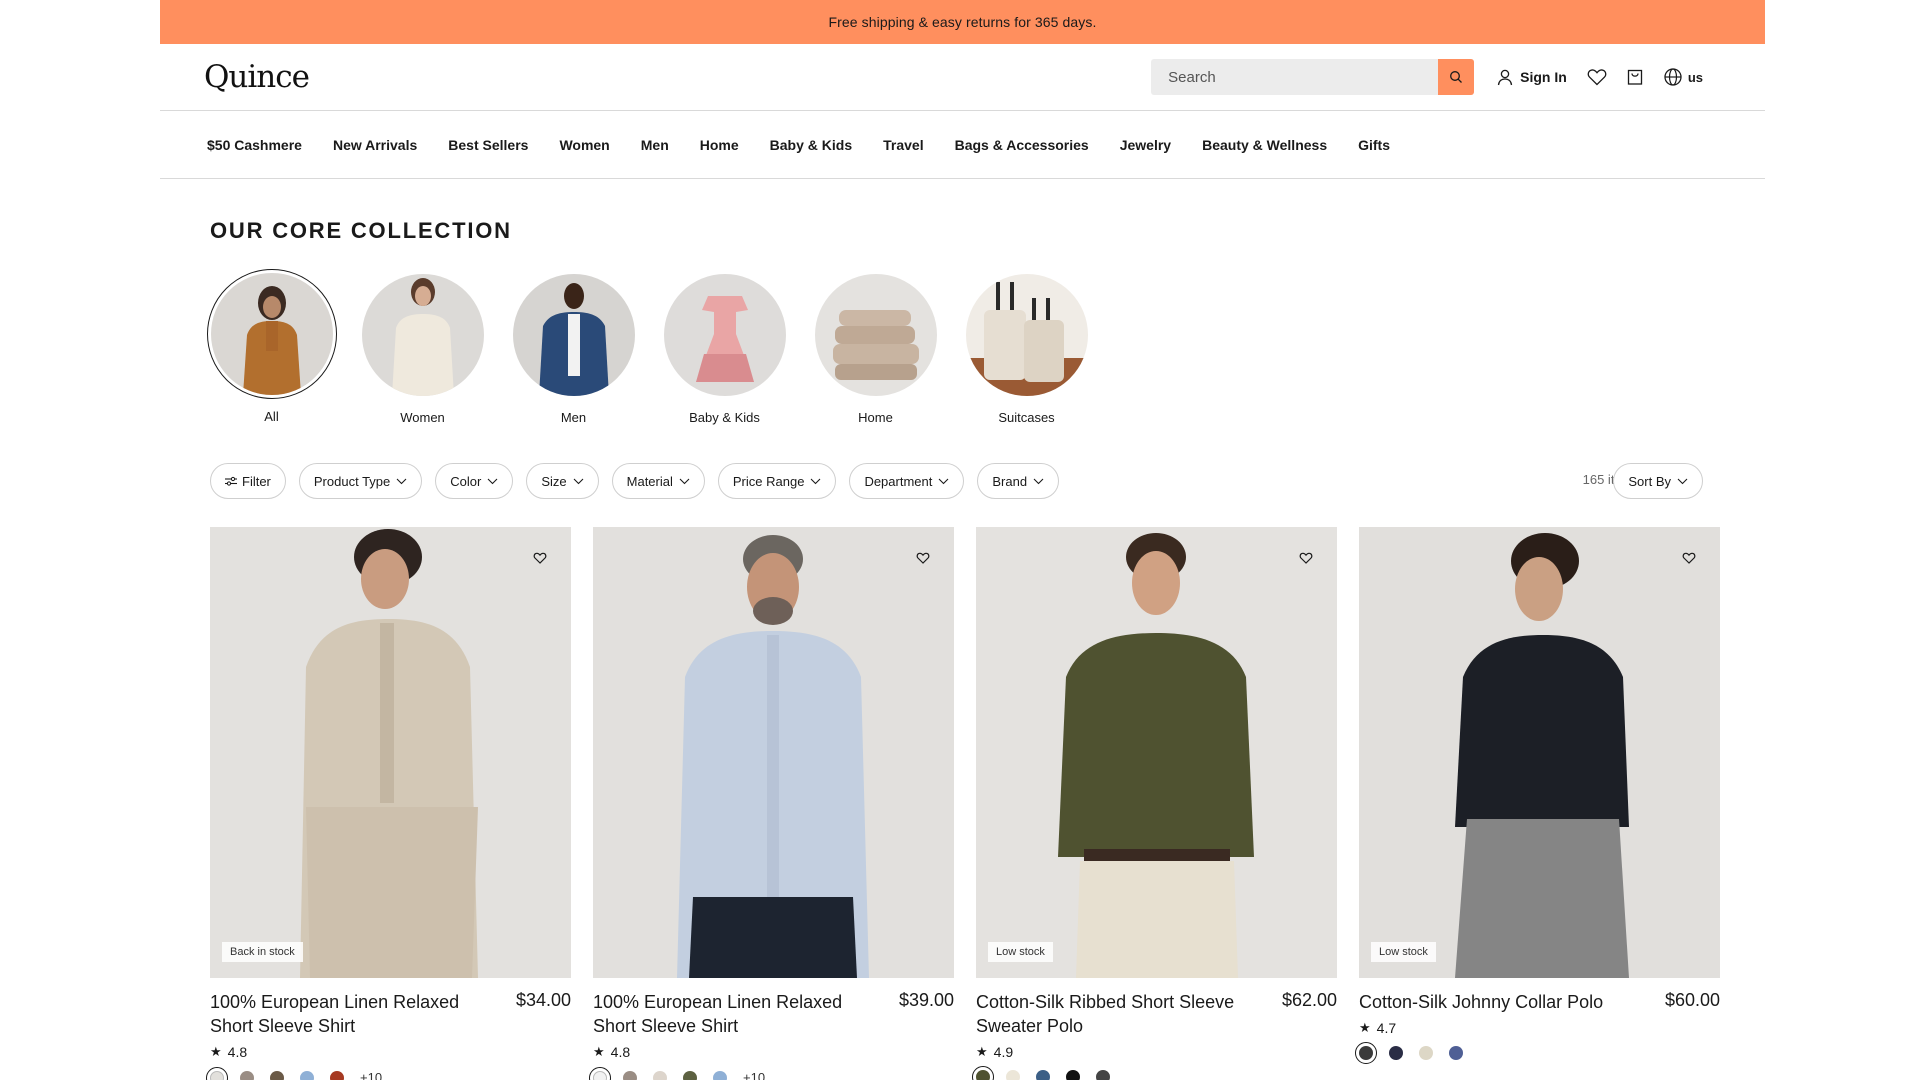 This screenshot has height=1080, width=1920. Describe the element at coordinates (658, 481) in the screenshot. I see `filter-material: Material` at that location.